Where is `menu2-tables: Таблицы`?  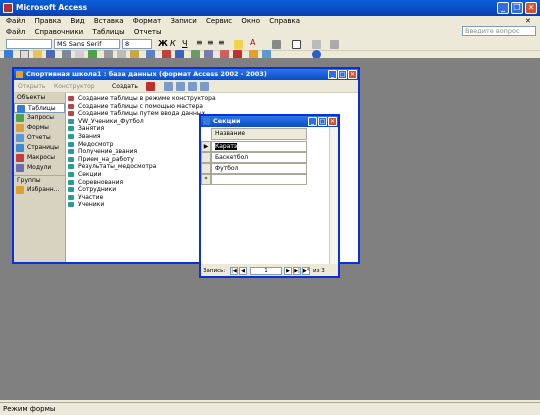
menu2-tables: Таблицы is located at coordinates (108, 32).